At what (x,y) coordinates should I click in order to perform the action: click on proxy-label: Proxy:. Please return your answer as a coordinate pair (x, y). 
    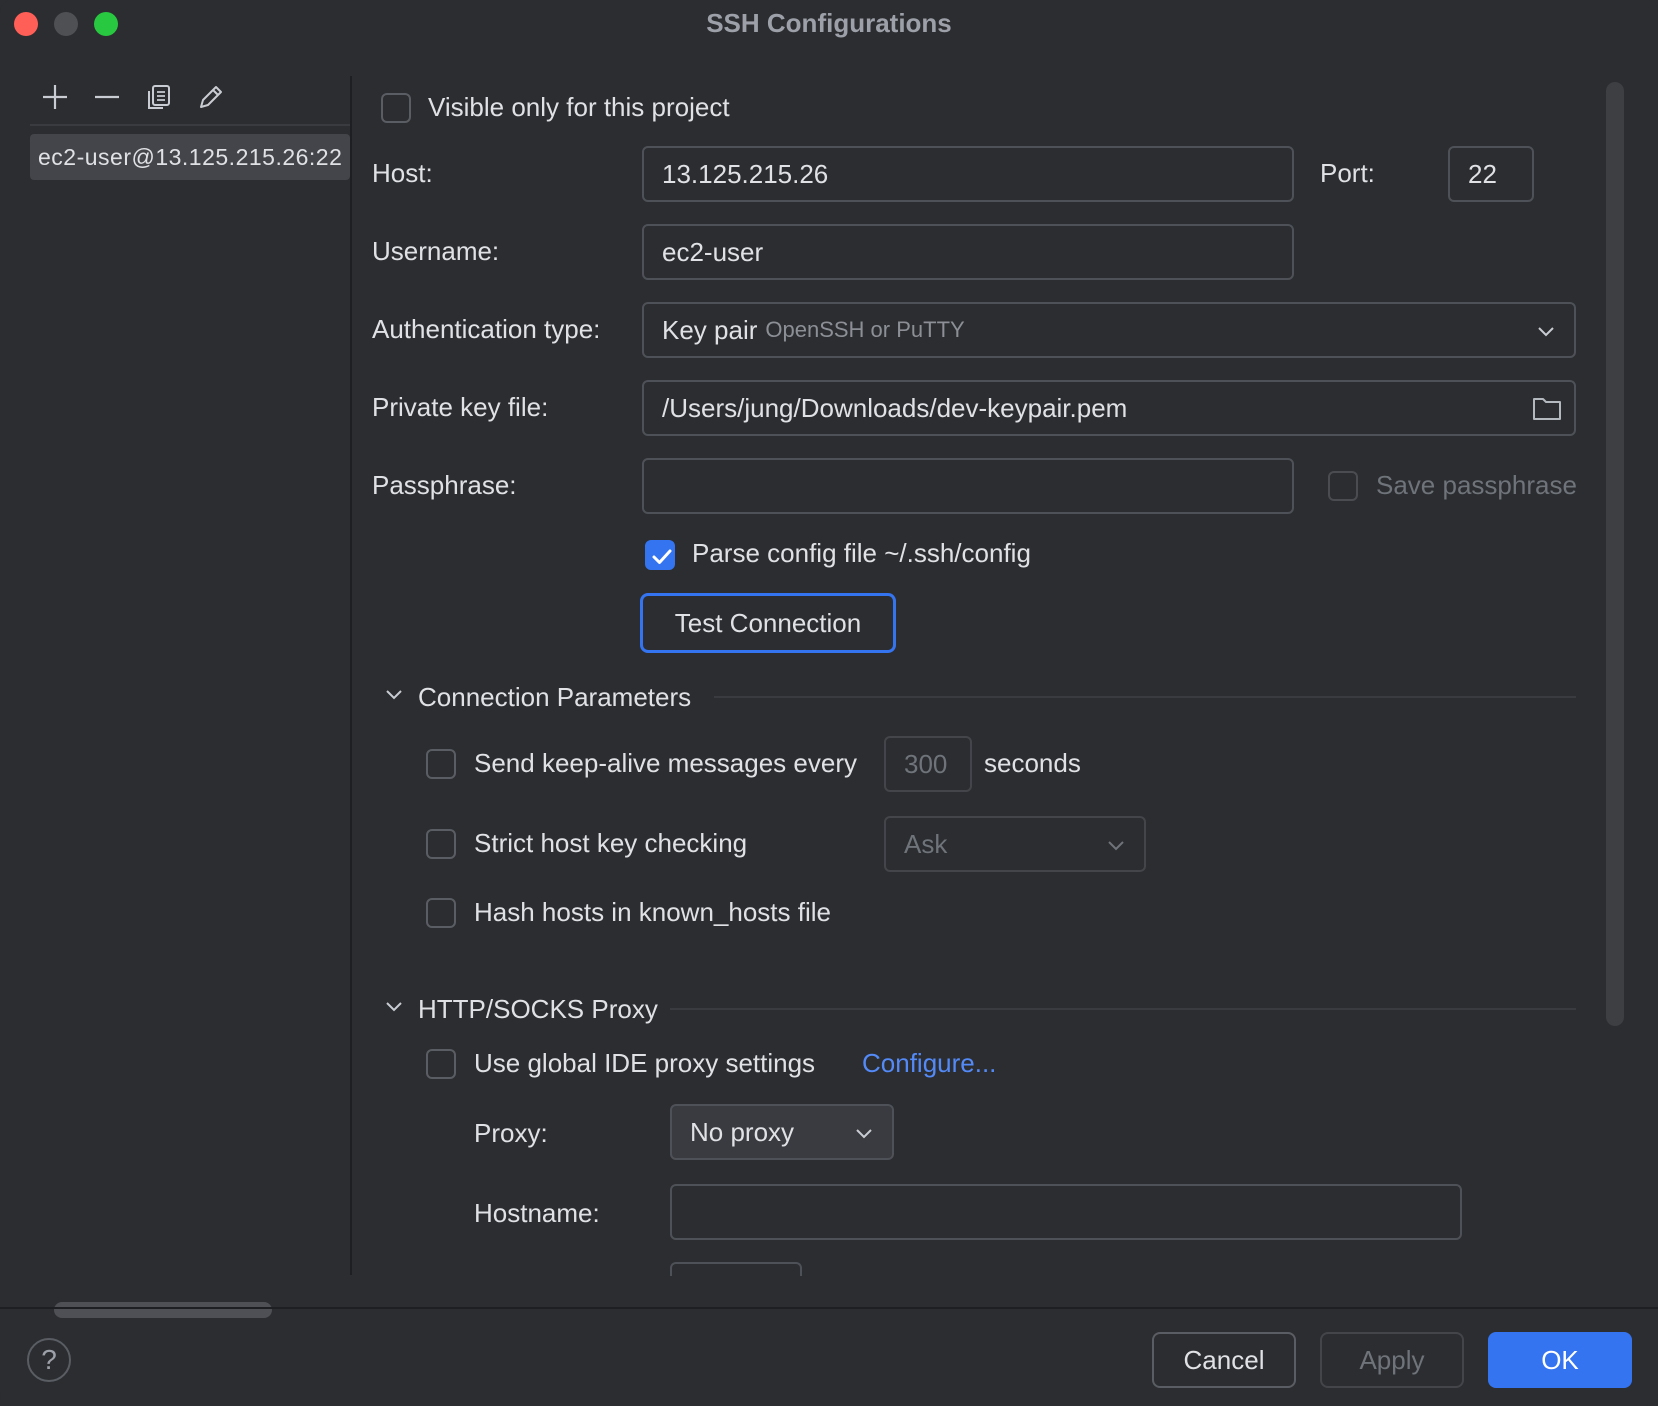
    Looking at the image, I should click on (511, 1133).